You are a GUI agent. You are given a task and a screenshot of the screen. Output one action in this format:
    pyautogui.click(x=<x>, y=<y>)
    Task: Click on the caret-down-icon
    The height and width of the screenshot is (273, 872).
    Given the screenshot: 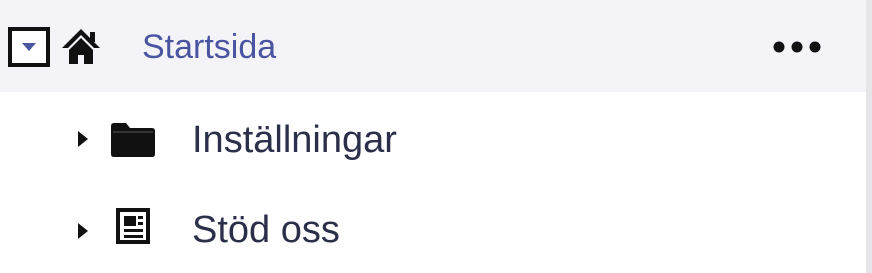 What is the action you would take?
    pyautogui.click(x=29, y=47)
    